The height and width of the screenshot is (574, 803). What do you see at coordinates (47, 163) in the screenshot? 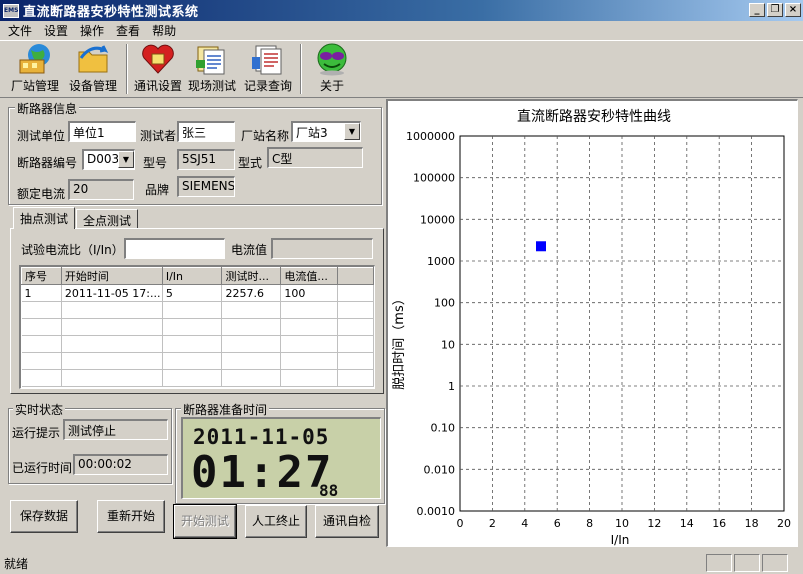
I see `breaker-no-label: 断路器编号` at bounding box center [47, 163].